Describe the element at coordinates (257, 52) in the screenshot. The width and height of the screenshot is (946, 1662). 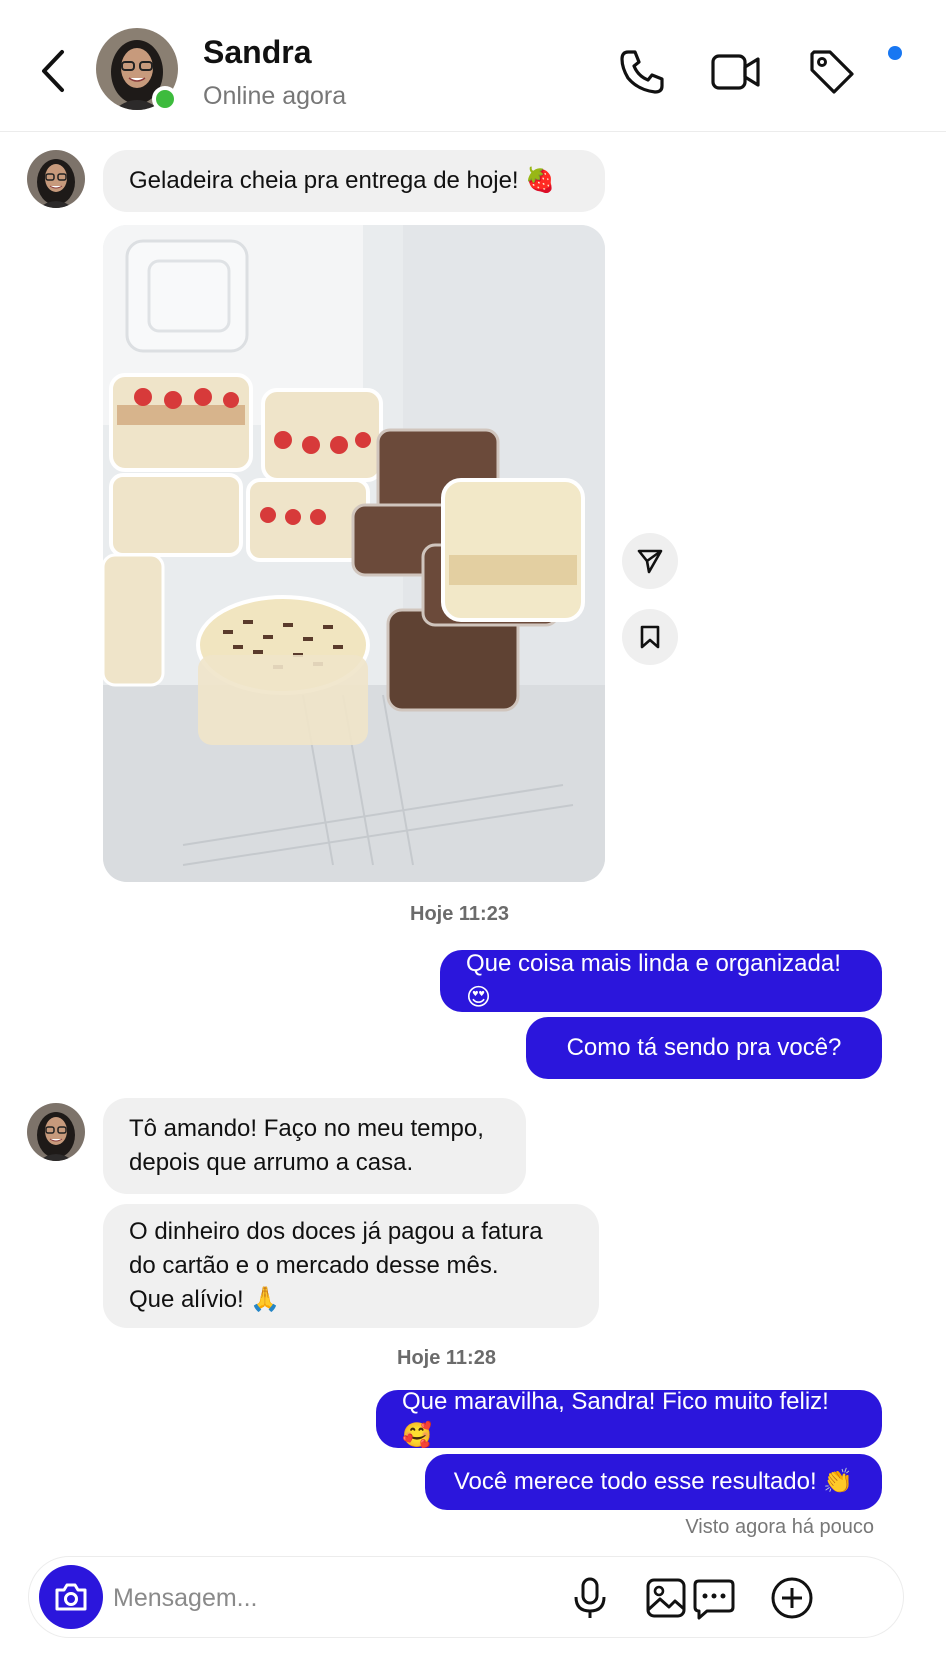
I see `contact-name: Sandra` at that location.